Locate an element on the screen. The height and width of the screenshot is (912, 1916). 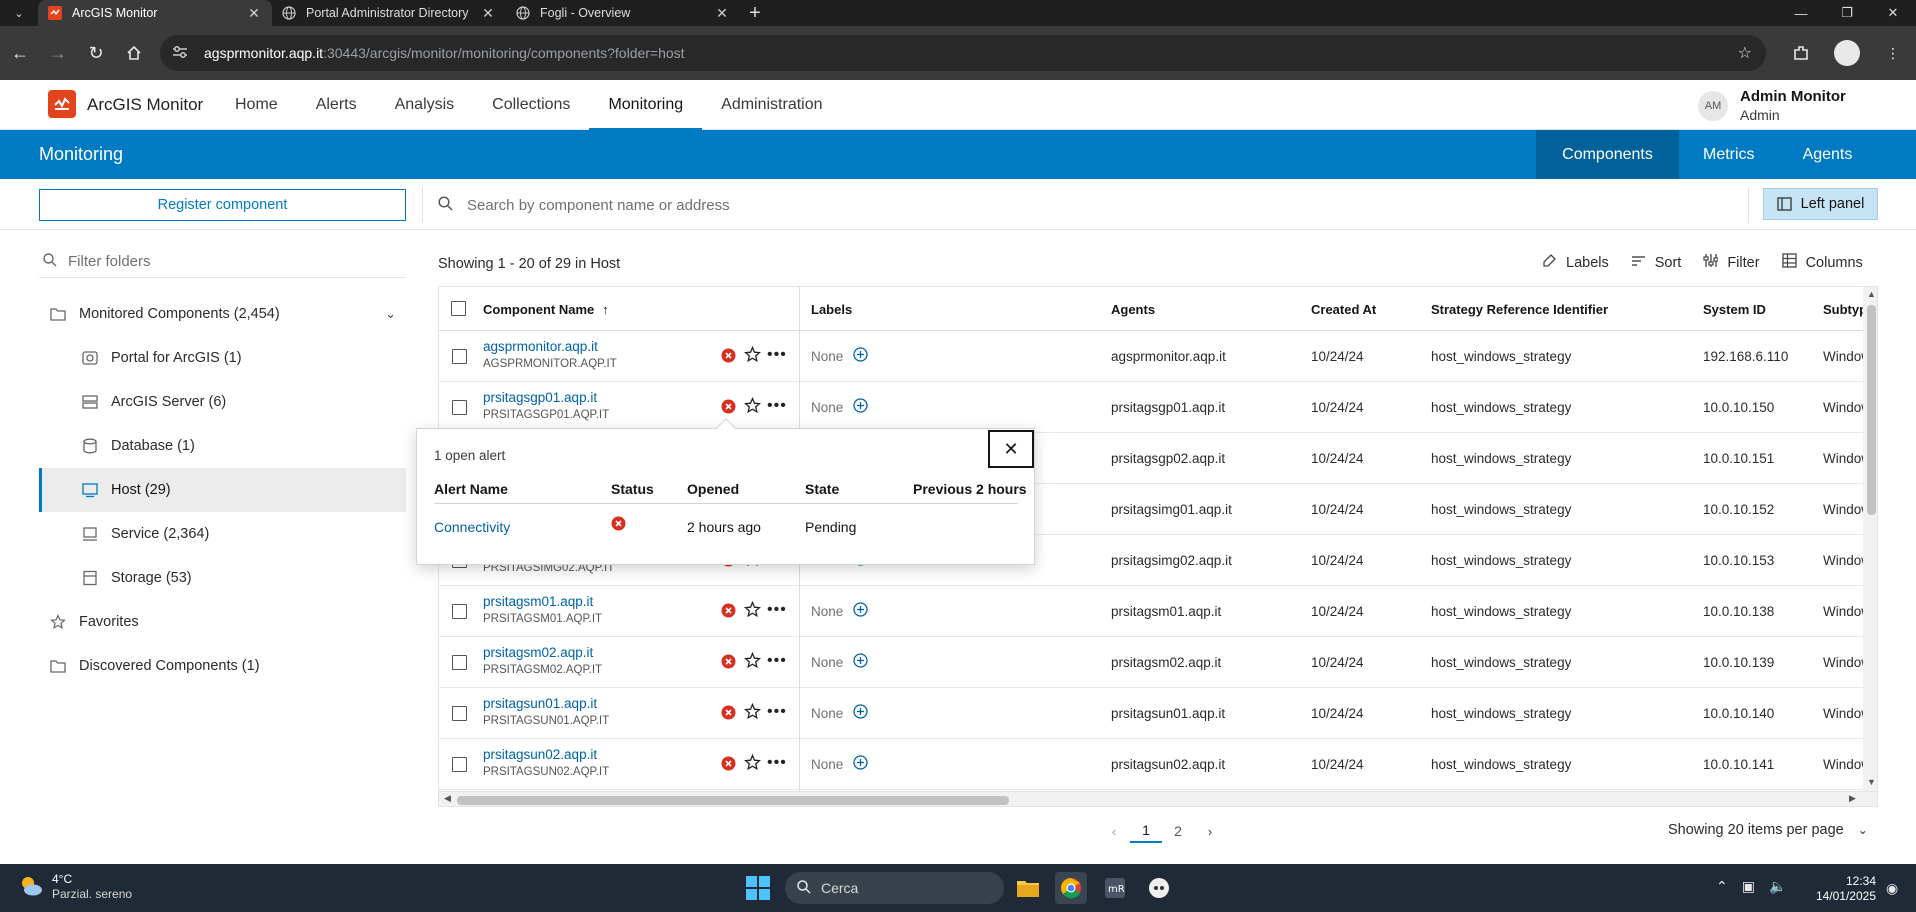
back-icon: ← is located at coordinates (20, 53).